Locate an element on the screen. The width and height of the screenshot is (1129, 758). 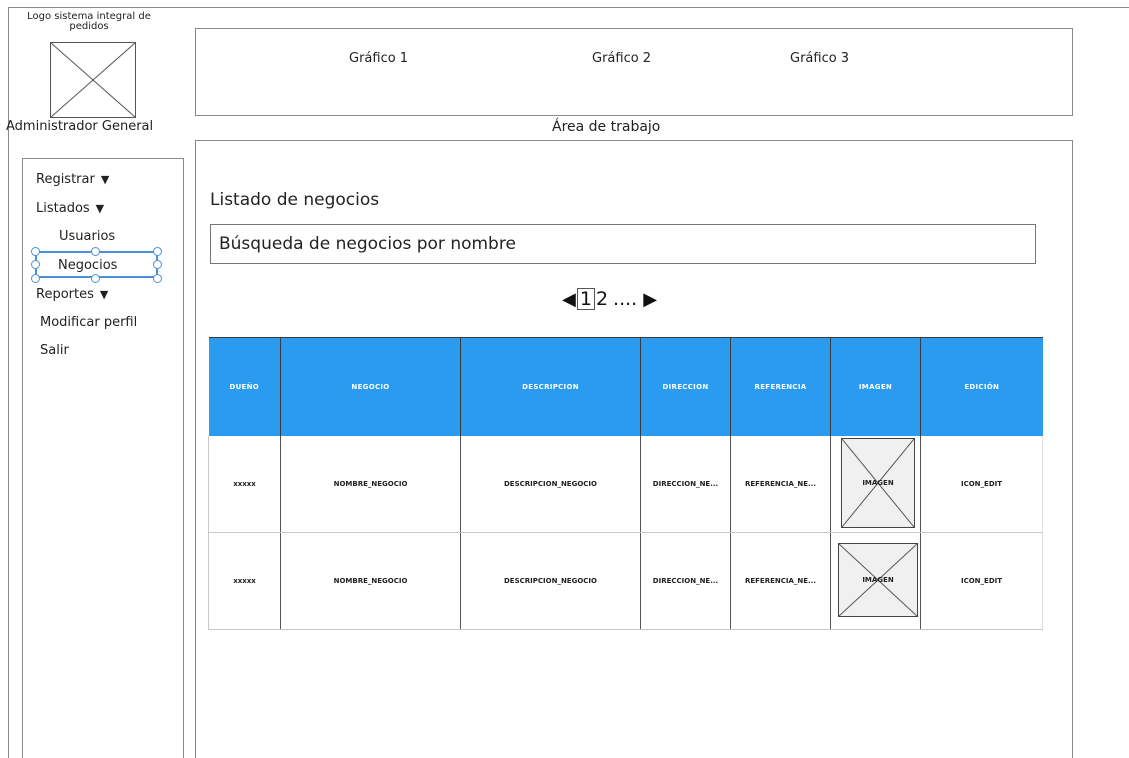
chart-1-label: Gráfico 1 is located at coordinates (378, 58).